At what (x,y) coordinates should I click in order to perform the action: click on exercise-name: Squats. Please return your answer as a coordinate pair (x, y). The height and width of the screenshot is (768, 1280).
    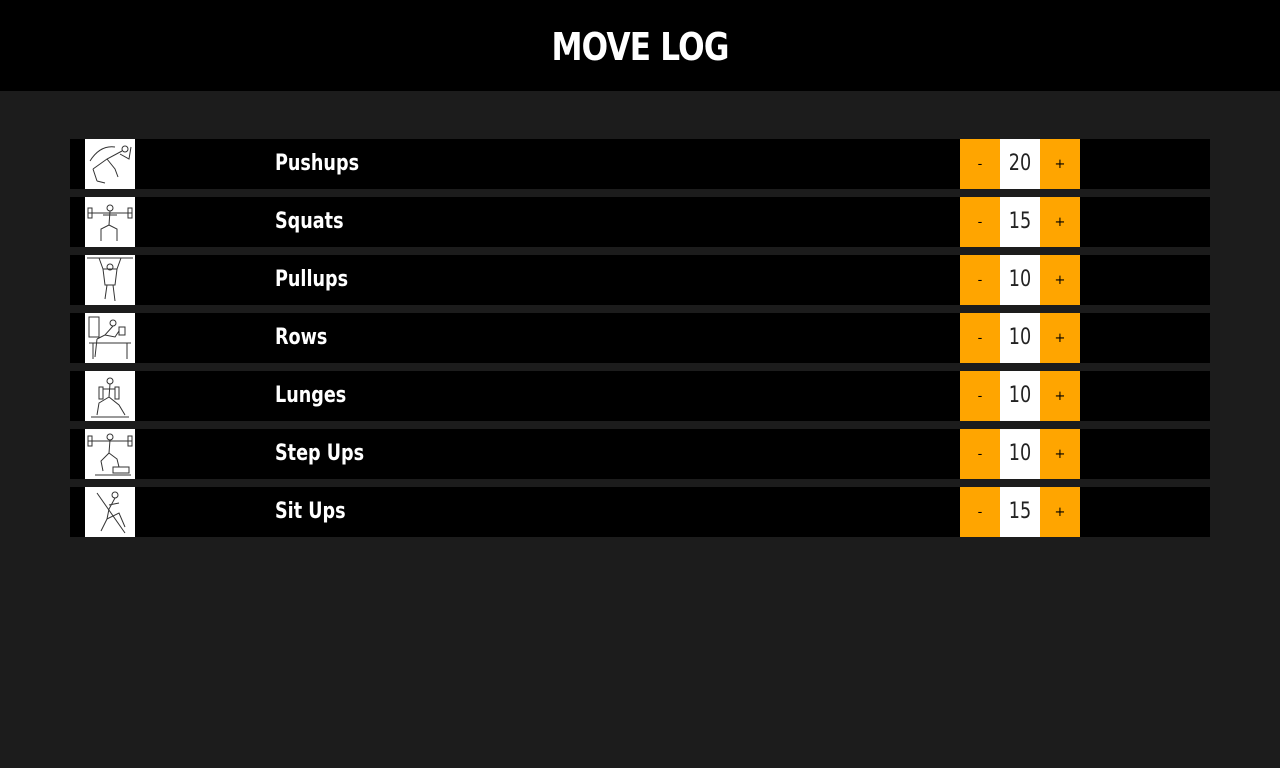
    Looking at the image, I should click on (309, 221).